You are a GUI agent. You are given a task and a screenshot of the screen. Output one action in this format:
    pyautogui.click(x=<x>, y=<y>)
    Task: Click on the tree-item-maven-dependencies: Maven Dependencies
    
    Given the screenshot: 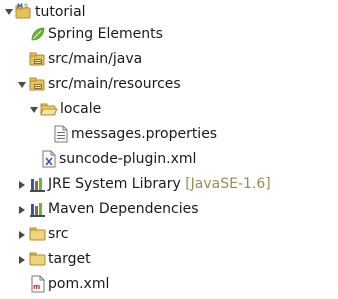 What is the action you would take?
    pyautogui.click(x=169, y=209)
    